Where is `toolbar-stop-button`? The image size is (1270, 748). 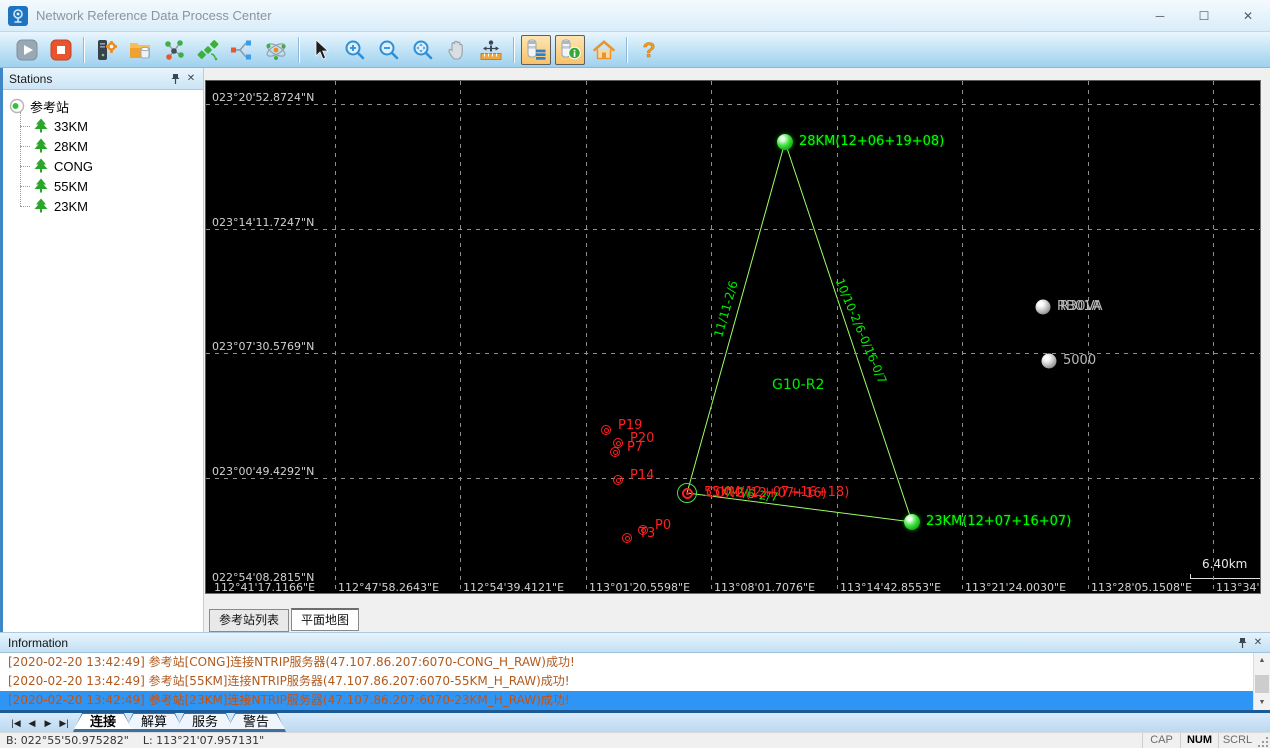
toolbar-stop-button is located at coordinates (61, 50).